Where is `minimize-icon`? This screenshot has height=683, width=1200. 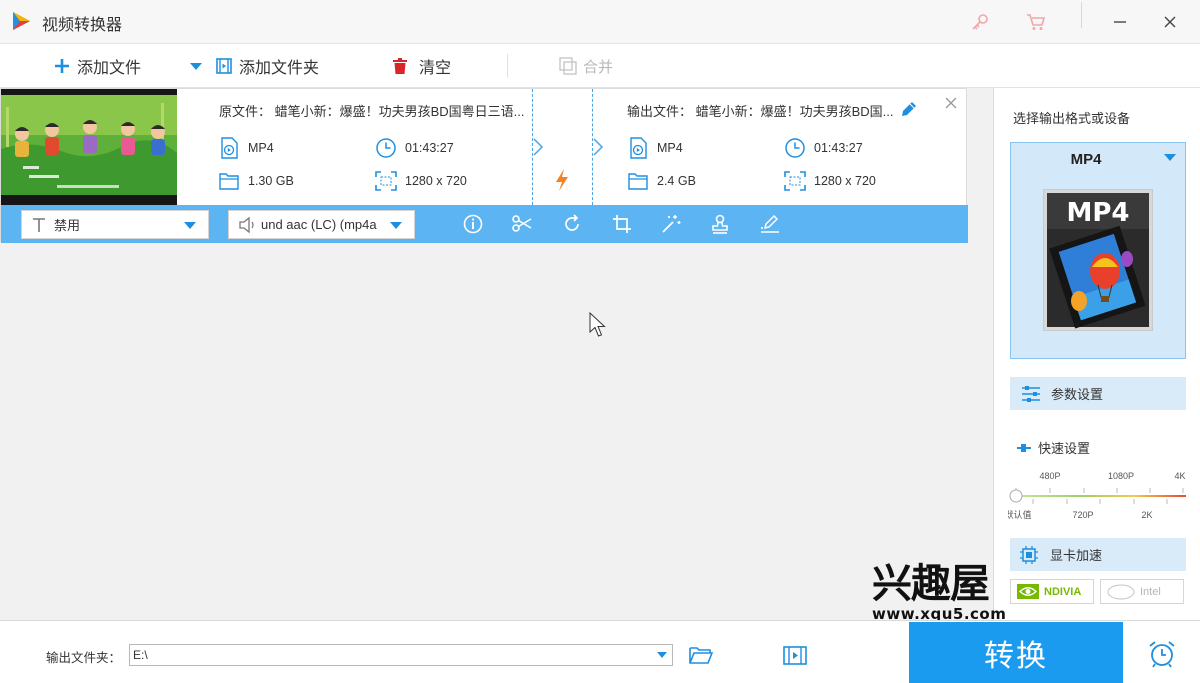 minimize-icon is located at coordinates (1120, 22).